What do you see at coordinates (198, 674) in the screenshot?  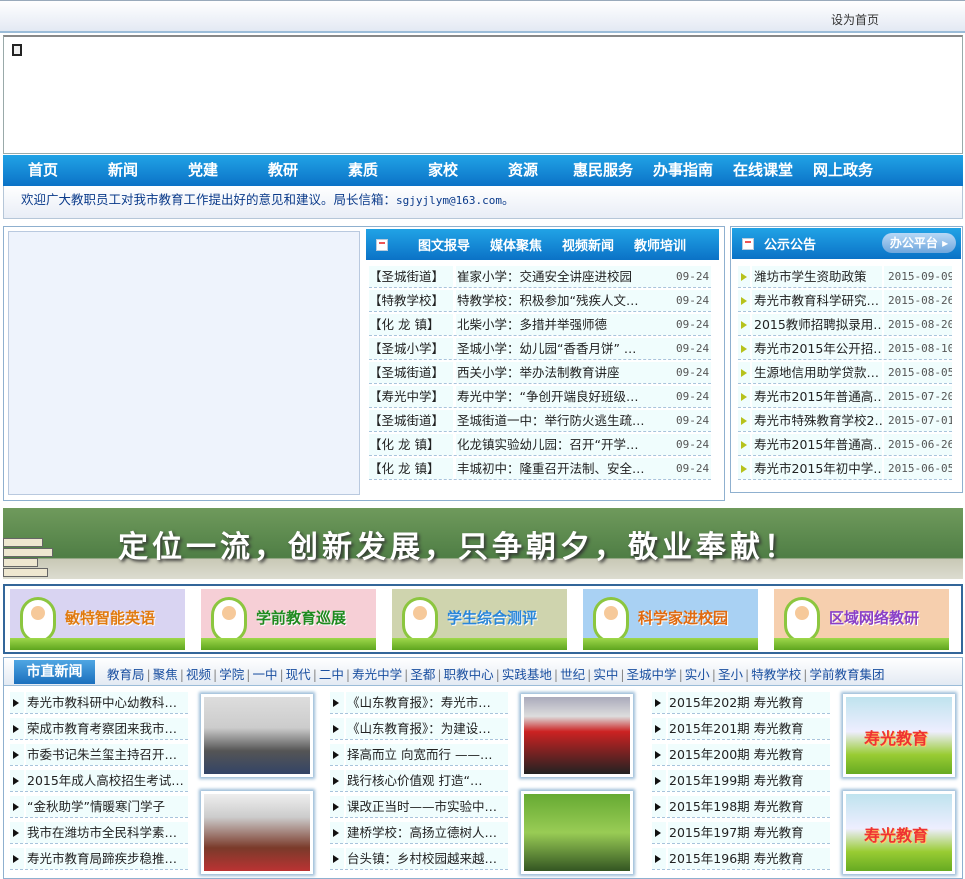 I see `school-link: 视频` at bounding box center [198, 674].